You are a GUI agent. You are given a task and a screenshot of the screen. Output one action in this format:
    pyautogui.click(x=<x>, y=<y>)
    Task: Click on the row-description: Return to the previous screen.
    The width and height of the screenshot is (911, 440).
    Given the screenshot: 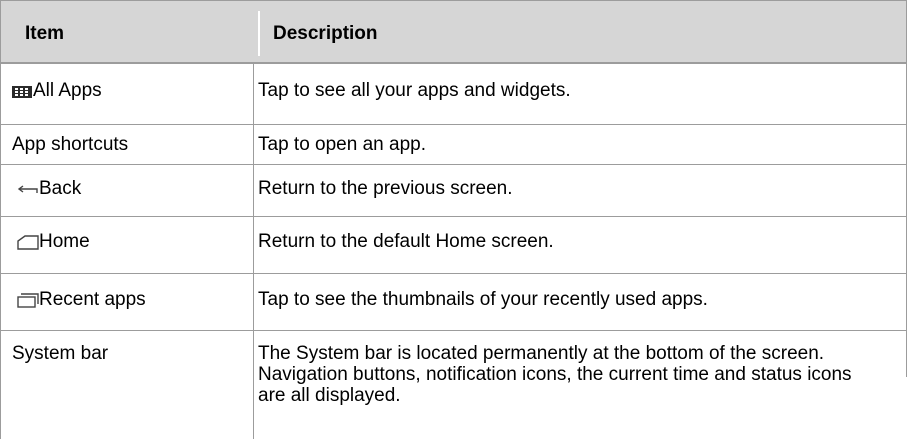 What is the action you would take?
    pyautogui.click(x=385, y=188)
    